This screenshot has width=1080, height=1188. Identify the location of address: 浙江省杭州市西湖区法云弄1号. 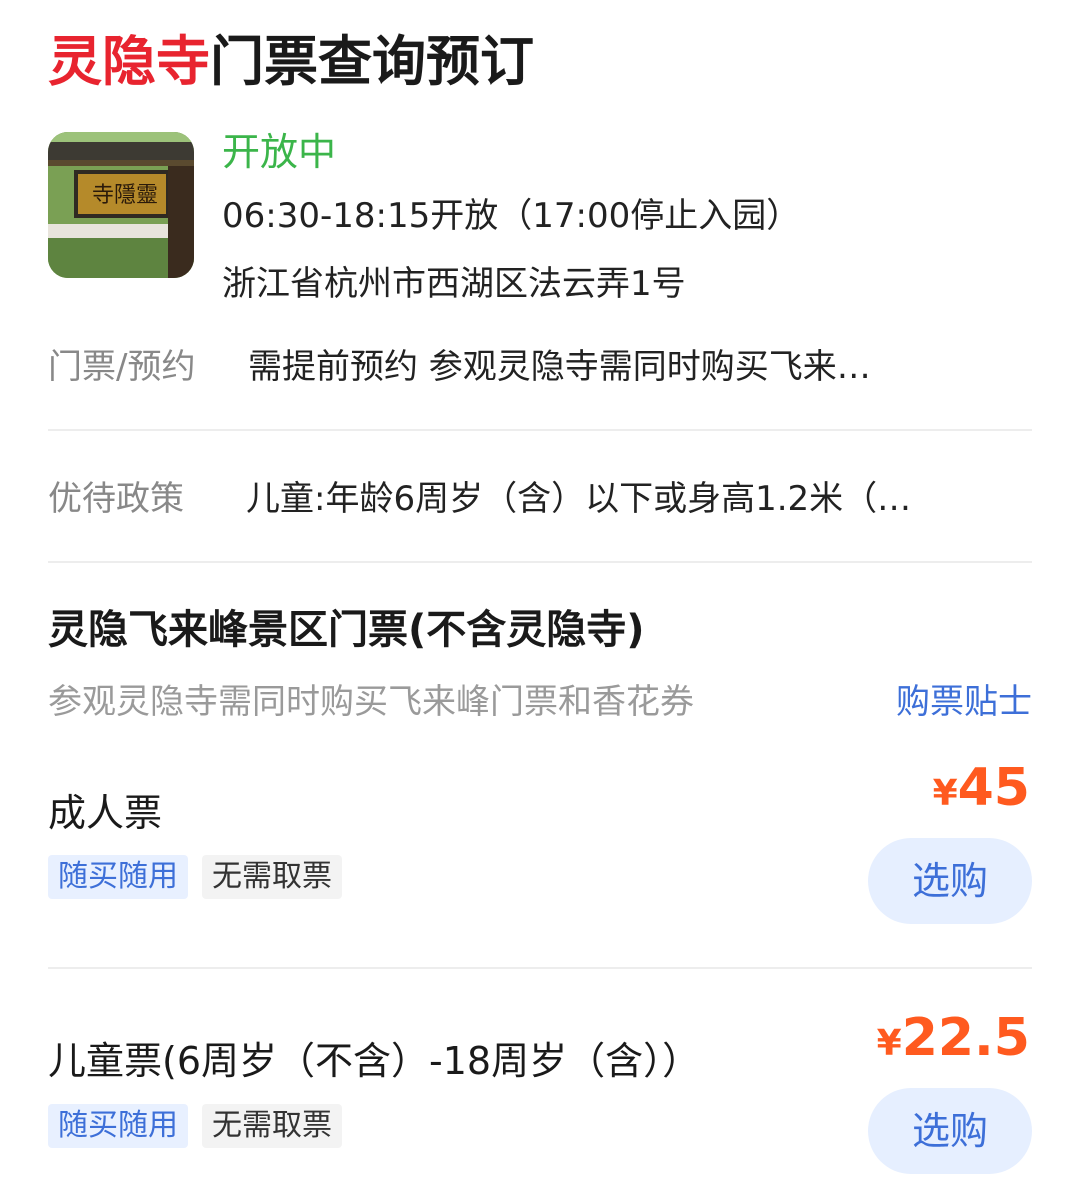
(511, 284).